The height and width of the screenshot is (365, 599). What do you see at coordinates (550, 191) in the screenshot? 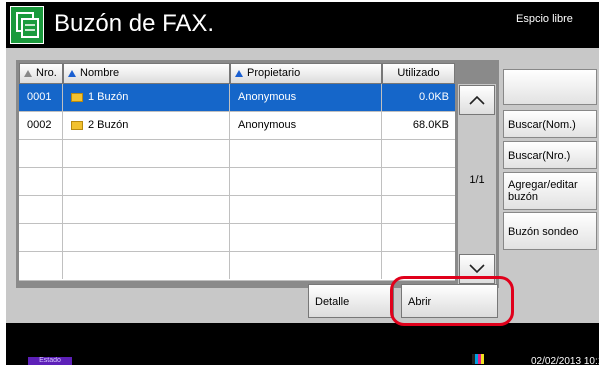
I see `add-edit-box-button: Agregar/editar buzón` at bounding box center [550, 191].